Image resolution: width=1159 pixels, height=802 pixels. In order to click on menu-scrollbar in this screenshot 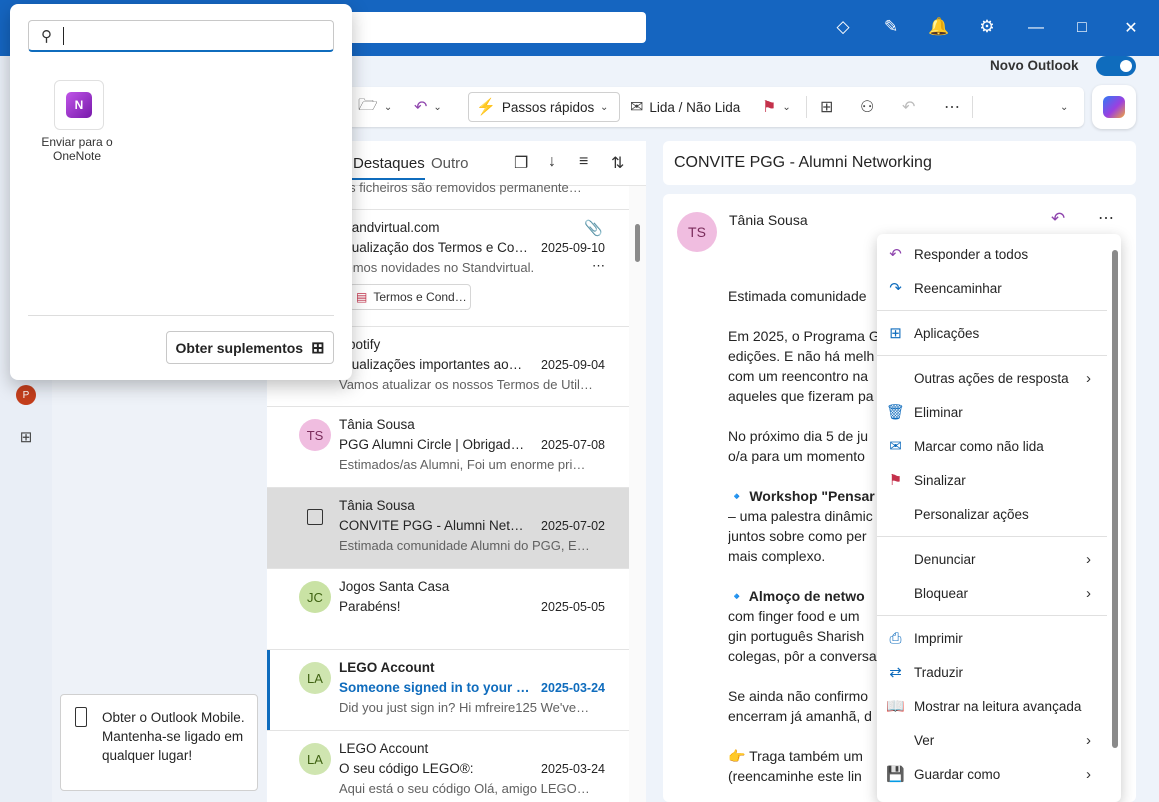, I will do `click(1115, 499)`.